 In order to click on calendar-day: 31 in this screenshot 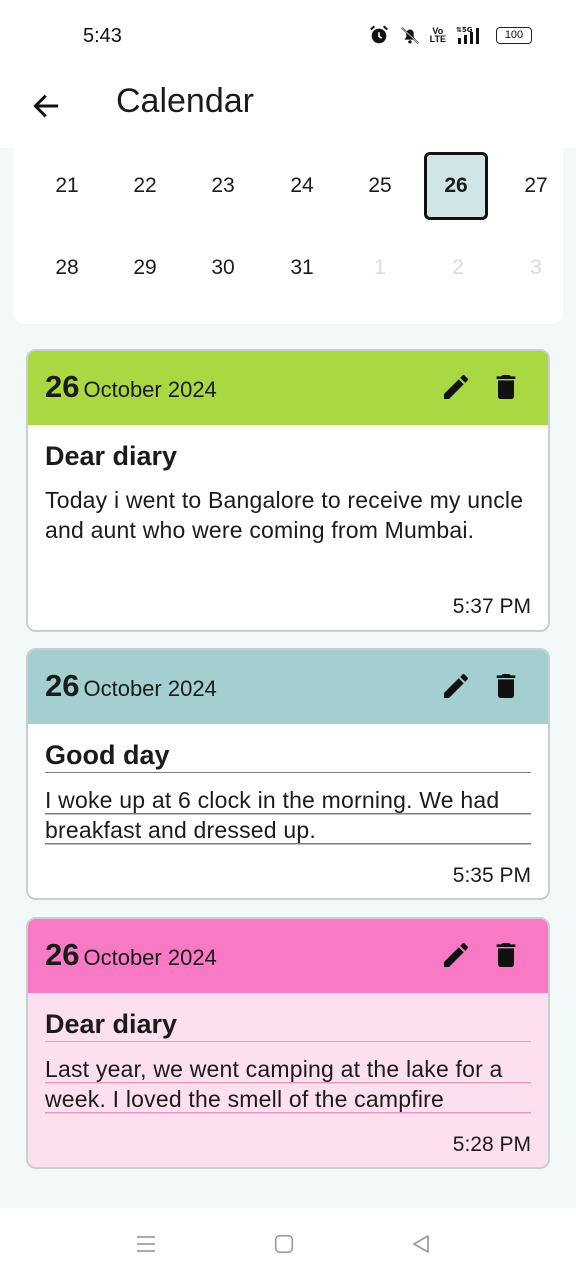, I will do `click(302, 268)`.